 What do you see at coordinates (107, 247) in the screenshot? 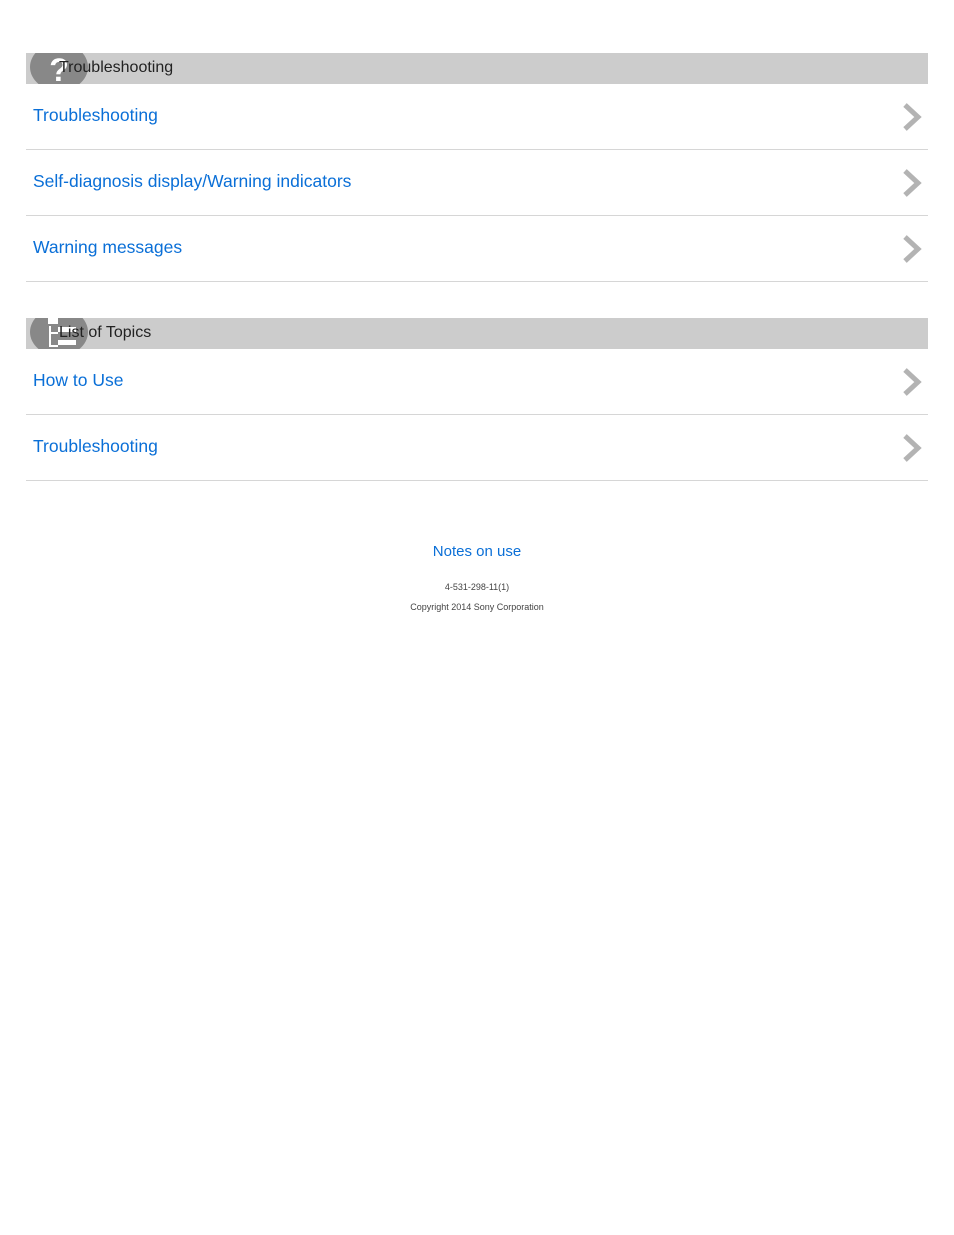
I see `link-warning-messages: Warning messages` at bounding box center [107, 247].